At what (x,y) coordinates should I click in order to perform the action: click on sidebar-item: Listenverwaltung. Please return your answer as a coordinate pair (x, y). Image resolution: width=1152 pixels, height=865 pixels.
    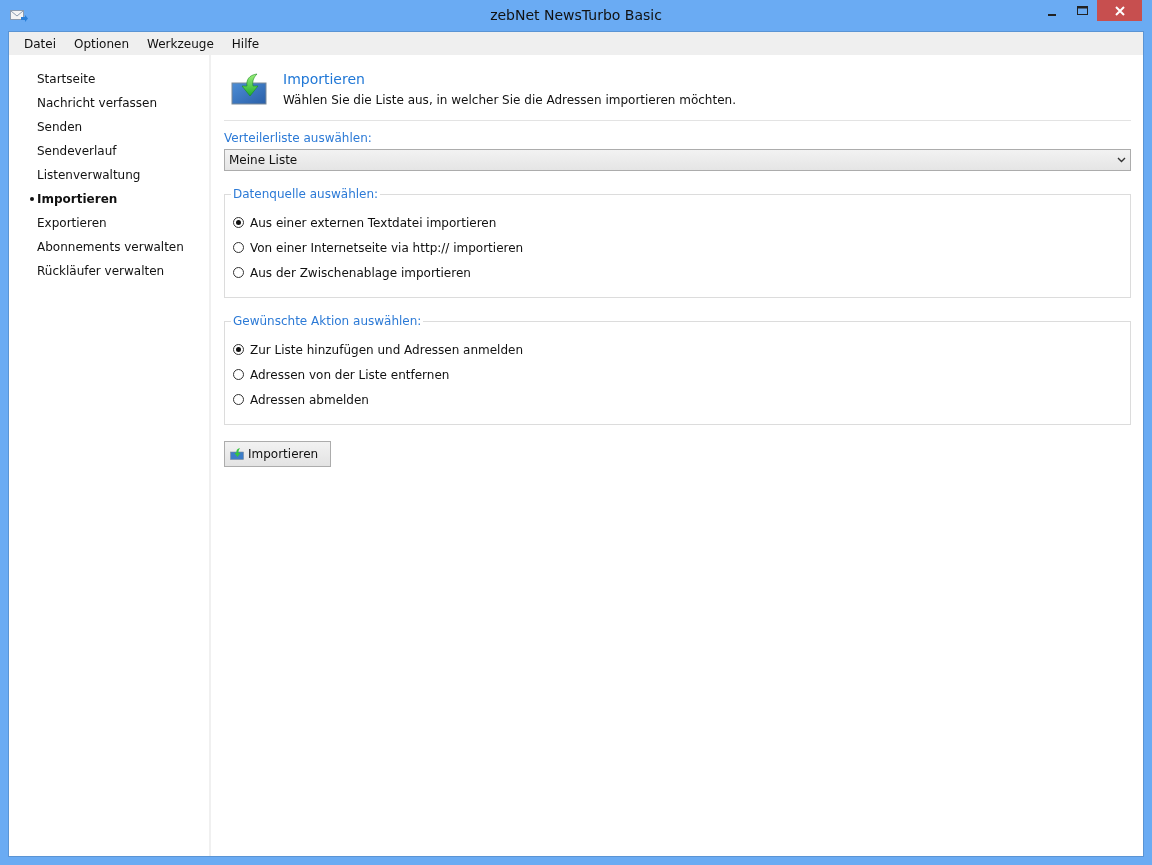
    Looking at the image, I should click on (109, 175).